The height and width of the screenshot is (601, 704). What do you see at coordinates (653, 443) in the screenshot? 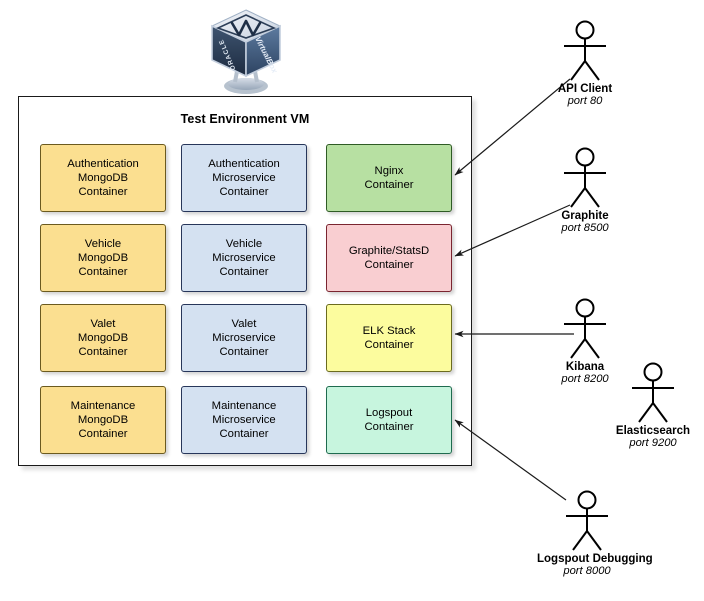
I see `actor-port: port 9200` at bounding box center [653, 443].